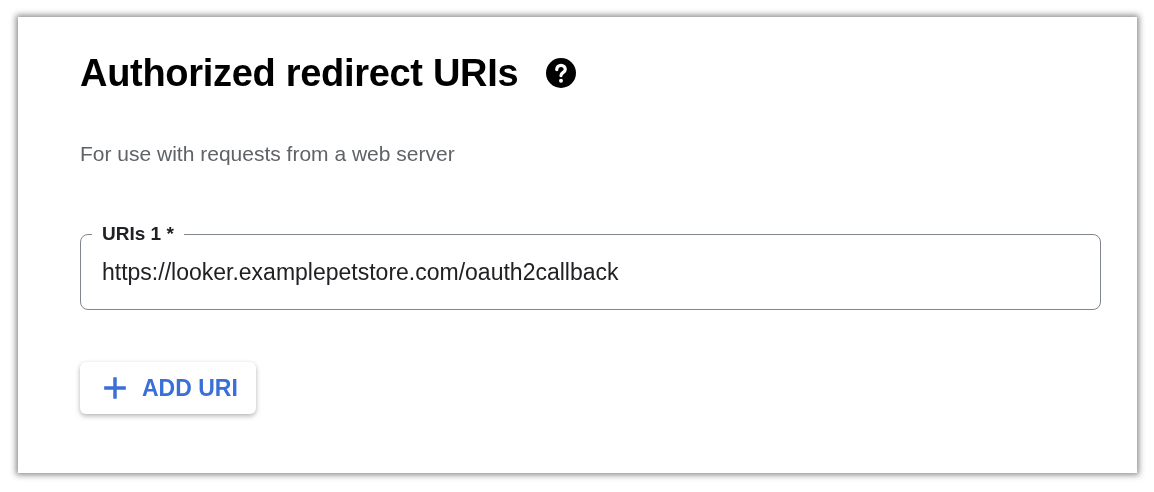  I want to click on section-title: Authorized redirect URIs, so click(299, 73).